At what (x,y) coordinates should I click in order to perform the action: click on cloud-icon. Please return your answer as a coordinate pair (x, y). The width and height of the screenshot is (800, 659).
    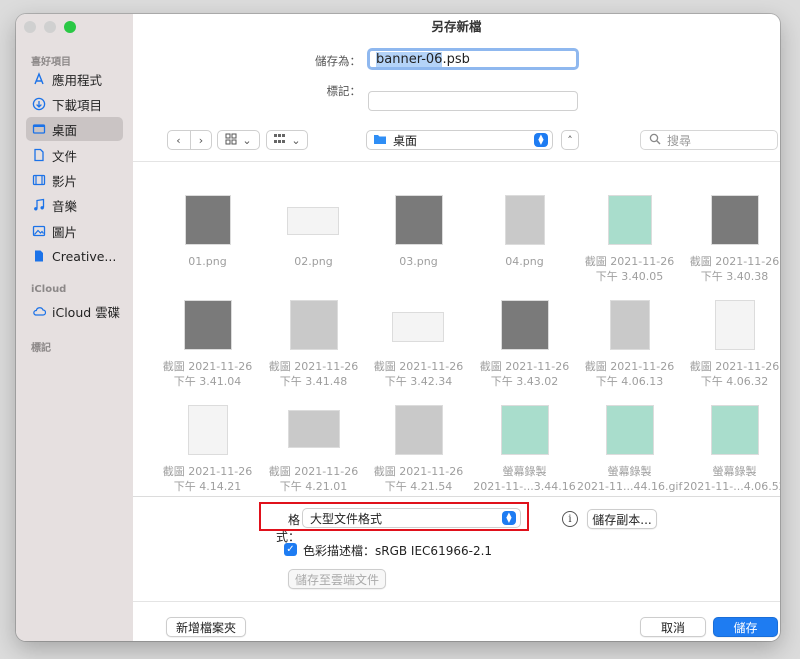
    Looking at the image, I should click on (39, 311).